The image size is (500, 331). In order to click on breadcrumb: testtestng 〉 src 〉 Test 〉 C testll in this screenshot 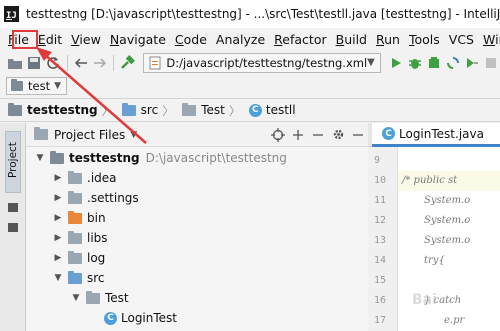, I will do `click(250, 110)`.